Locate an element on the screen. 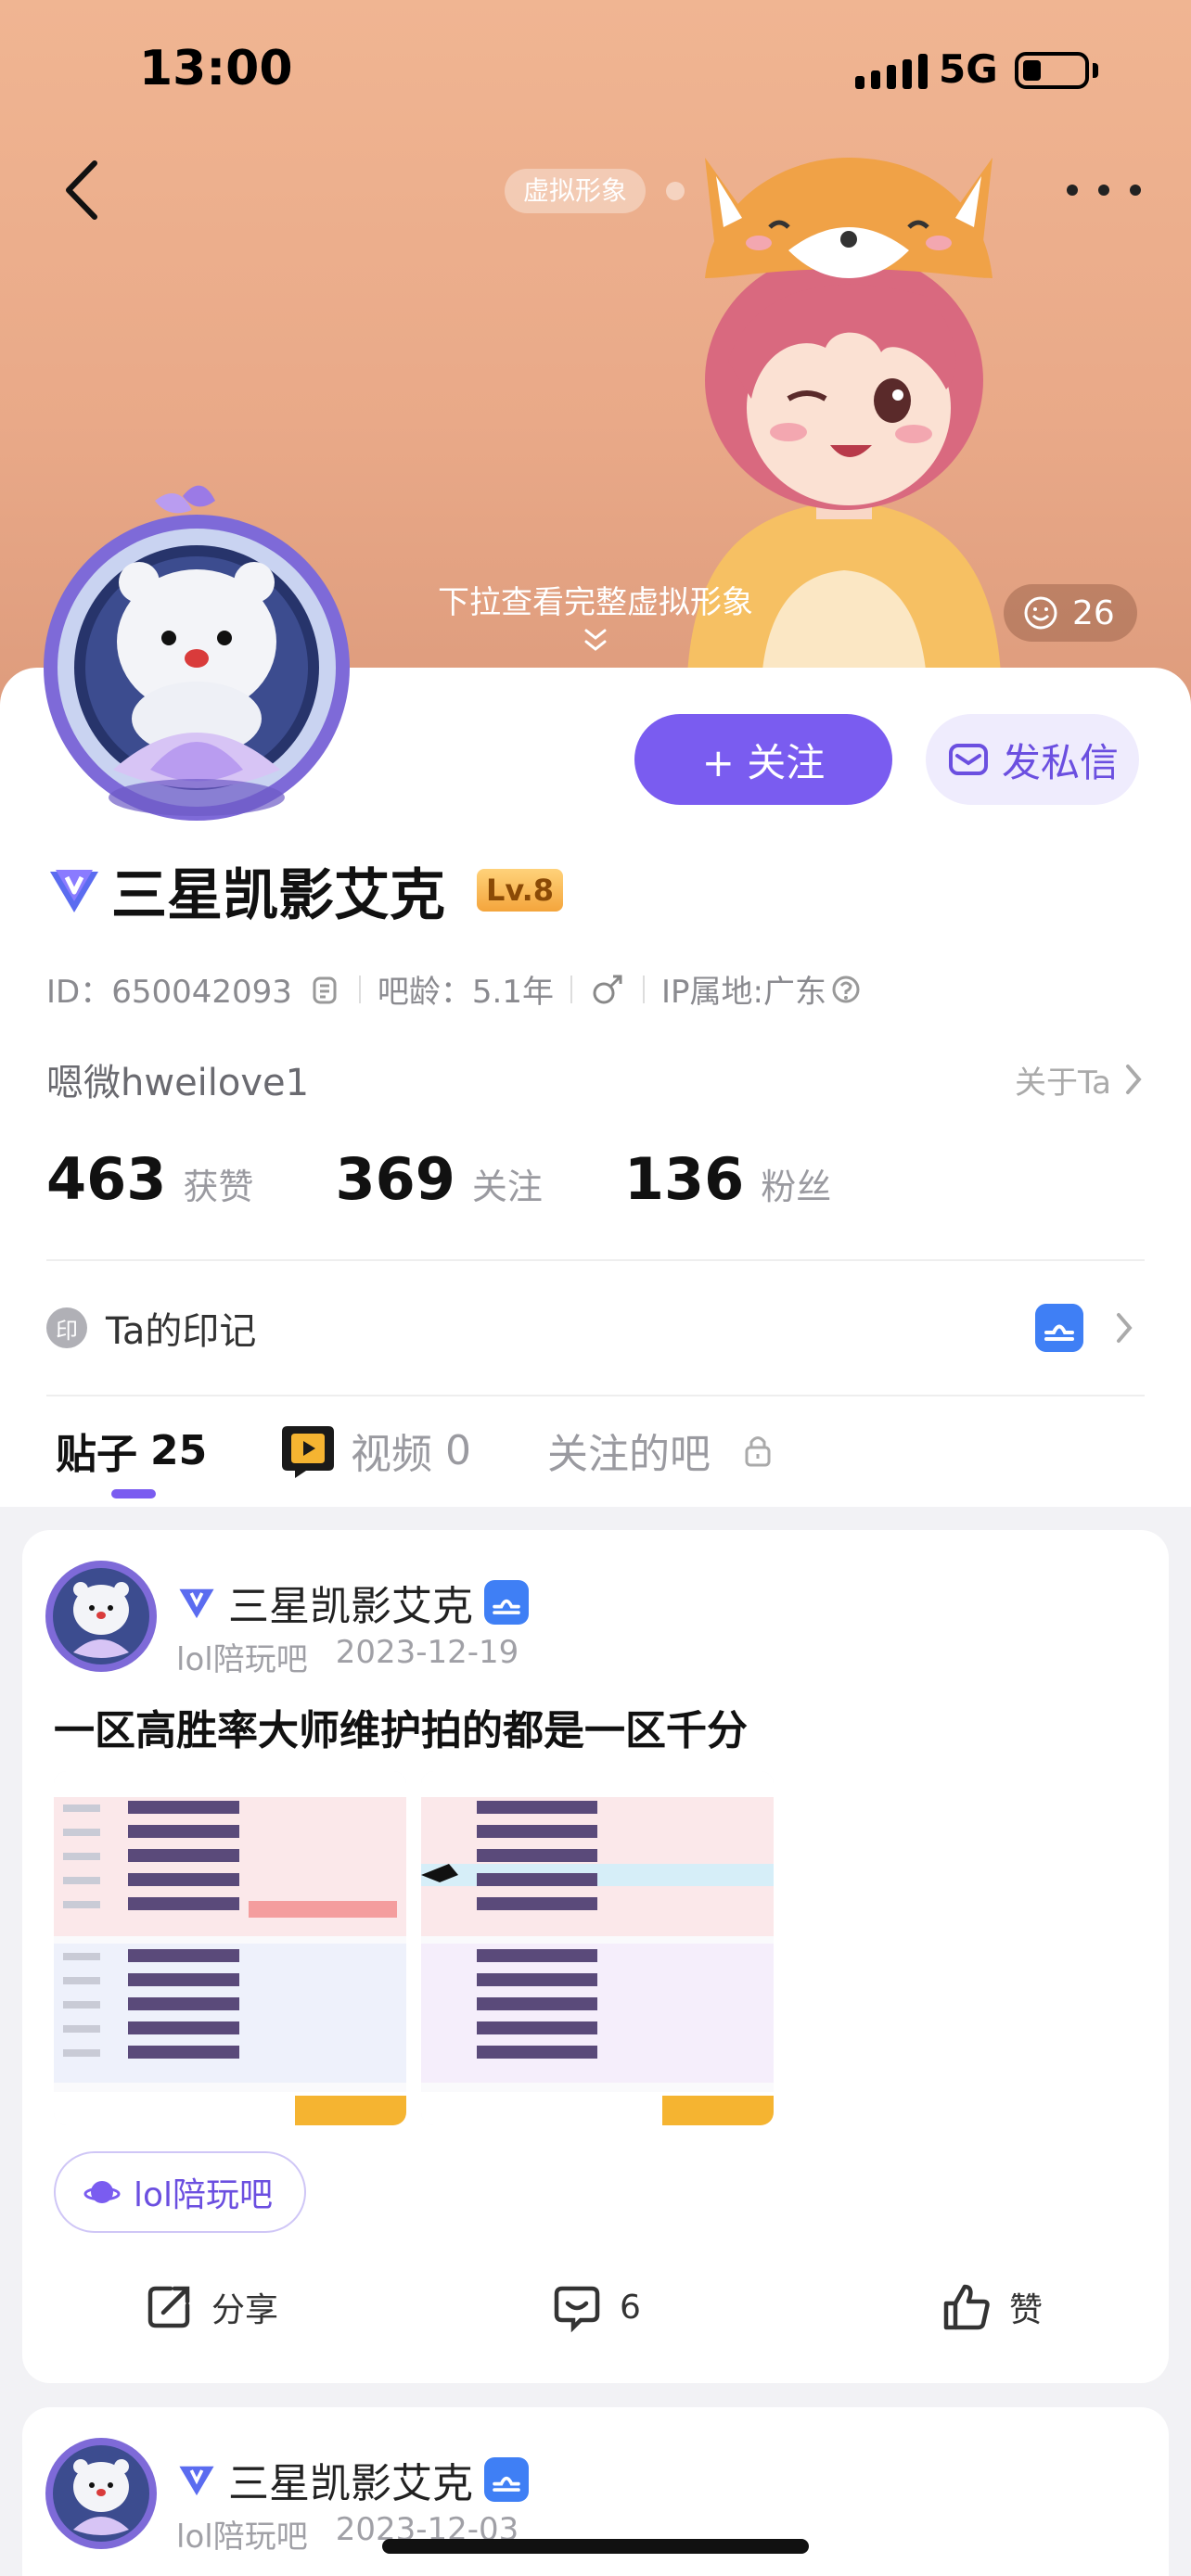  thumbs-up-icon is located at coordinates (966, 2307).